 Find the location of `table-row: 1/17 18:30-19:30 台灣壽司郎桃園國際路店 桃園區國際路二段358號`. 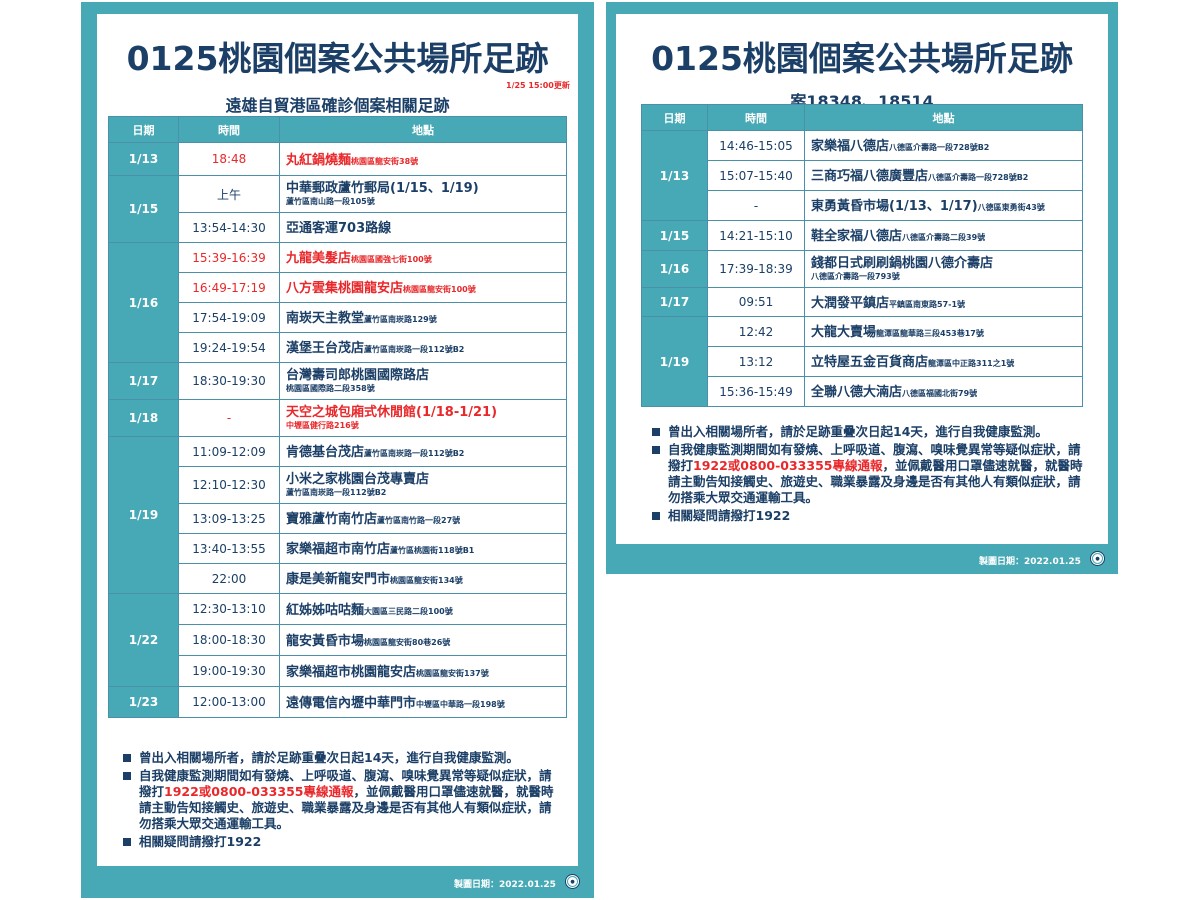

table-row: 1/17 18:30-19:30 台灣壽司郎桃園國際路店 桃園區國際路二段358號 is located at coordinates (337, 381).